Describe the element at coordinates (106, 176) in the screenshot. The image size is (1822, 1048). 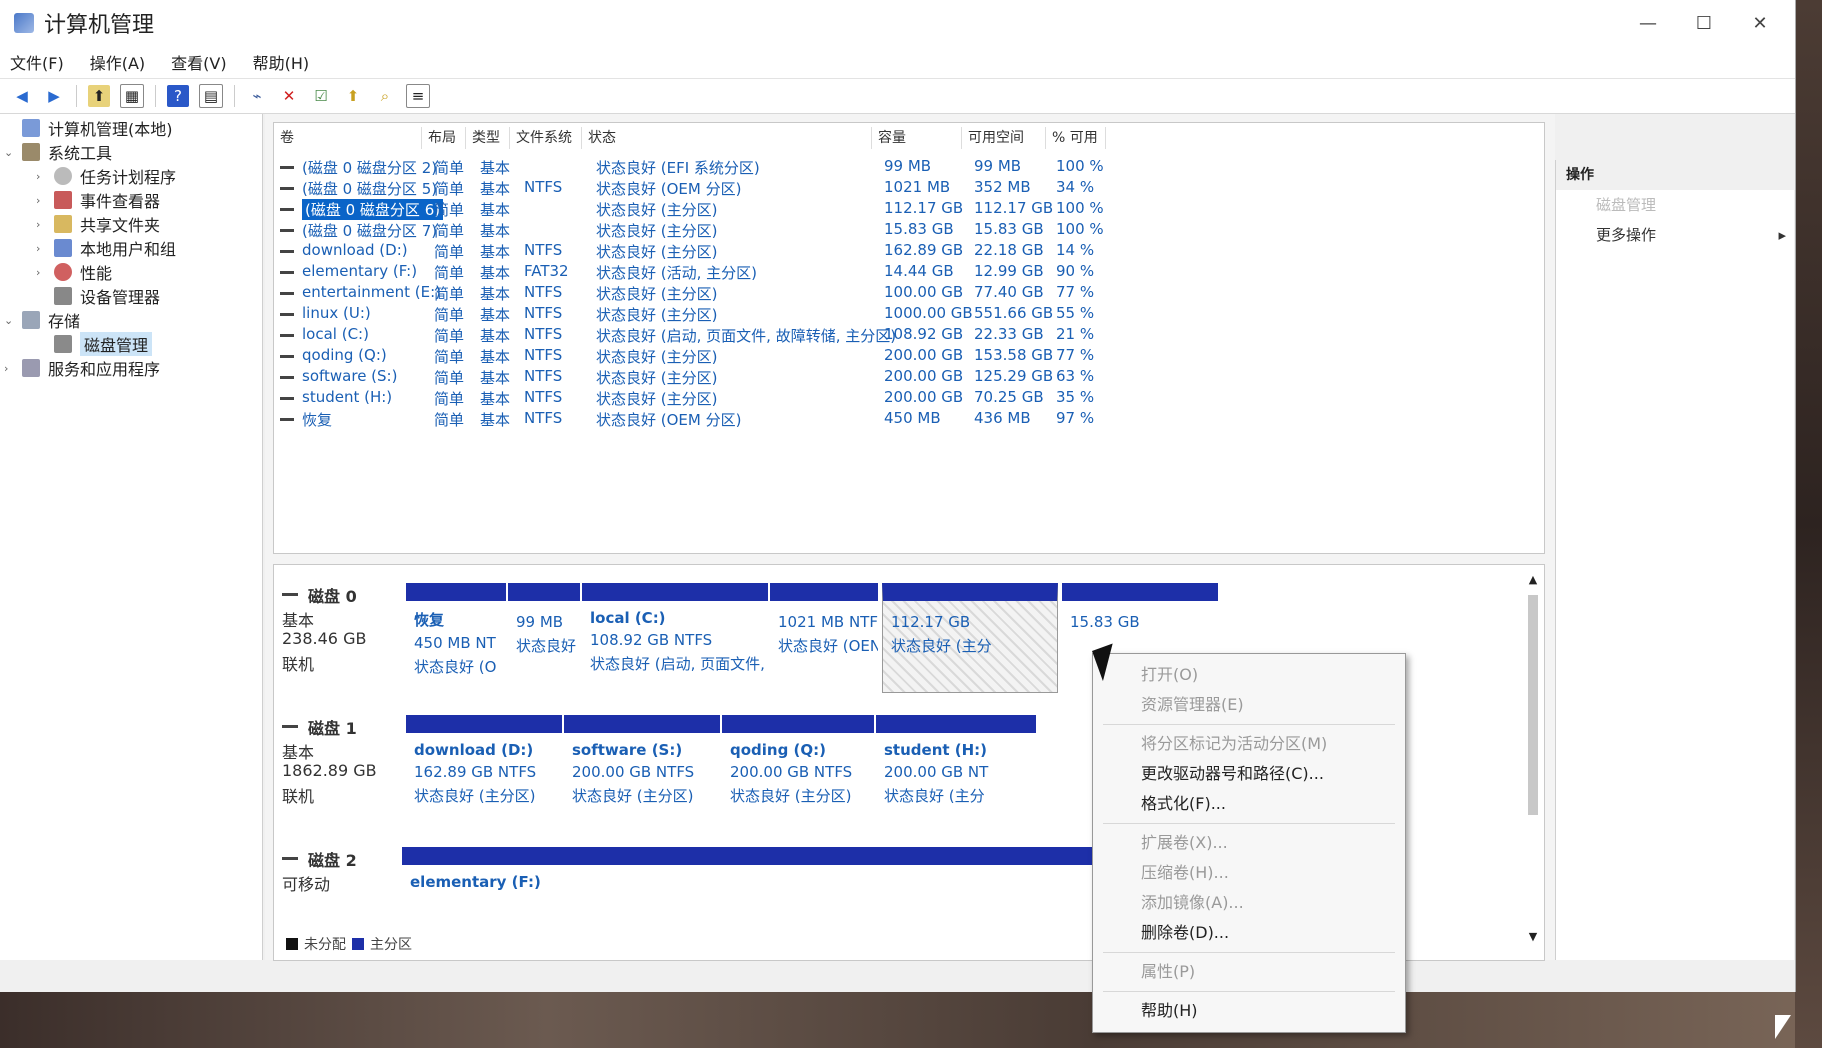
I see `tree-item-task-scheduler: › 任务计划程序` at that location.